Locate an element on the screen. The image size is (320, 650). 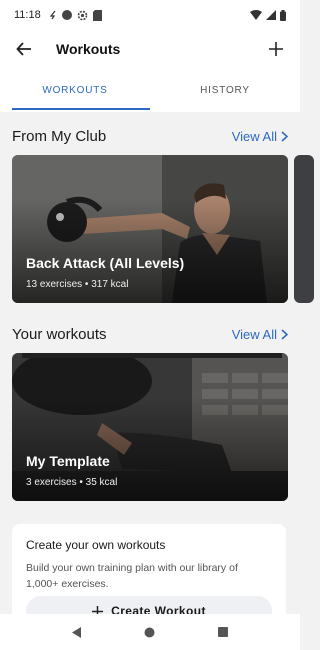
sd-card-icon is located at coordinates (97, 15).